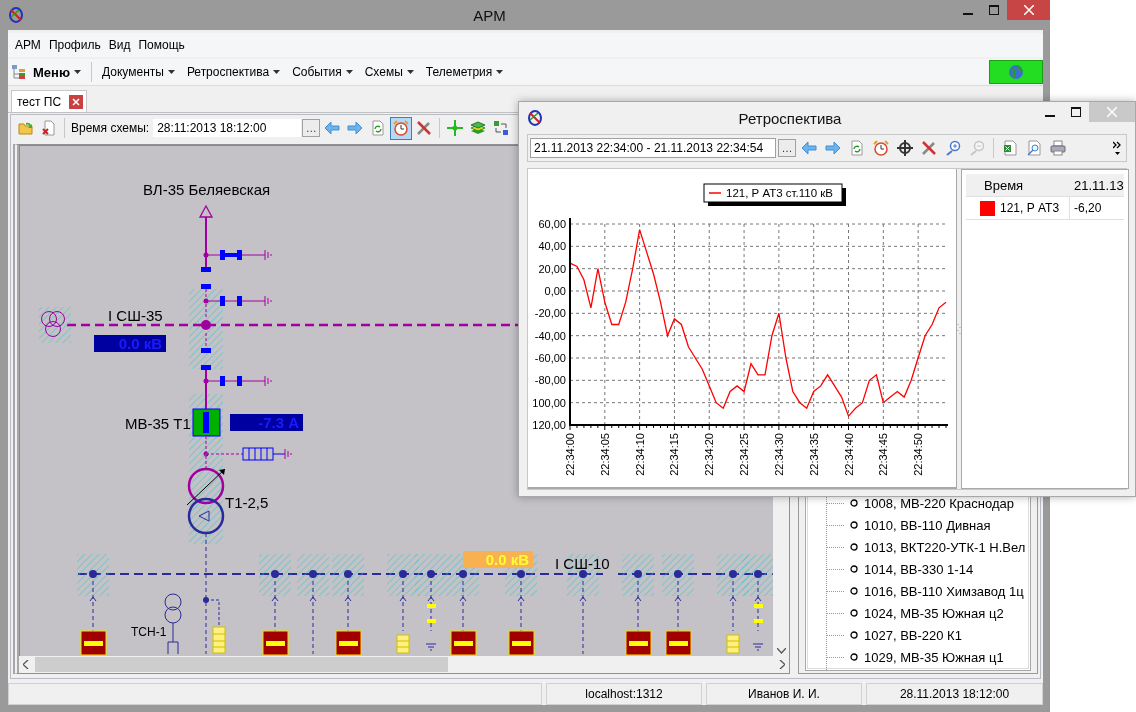 This screenshot has width=1136, height=712. Describe the element at coordinates (1076, 112) in the screenshot. I see `maximize-icon` at that location.